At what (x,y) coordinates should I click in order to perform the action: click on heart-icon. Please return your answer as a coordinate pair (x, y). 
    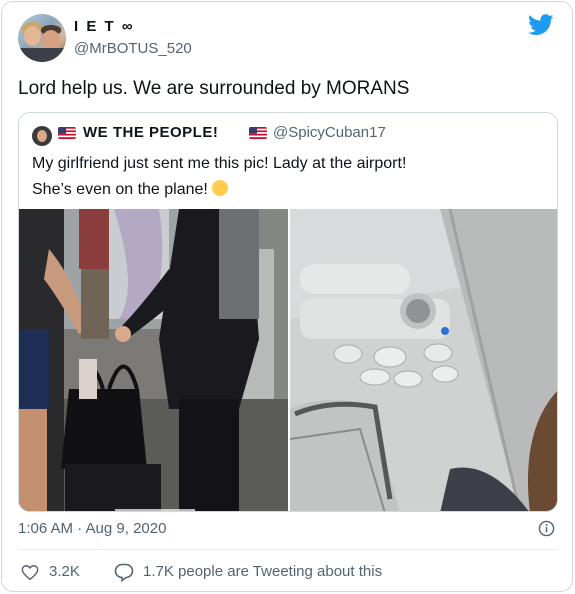
    Looking at the image, I should click on (30, 572).